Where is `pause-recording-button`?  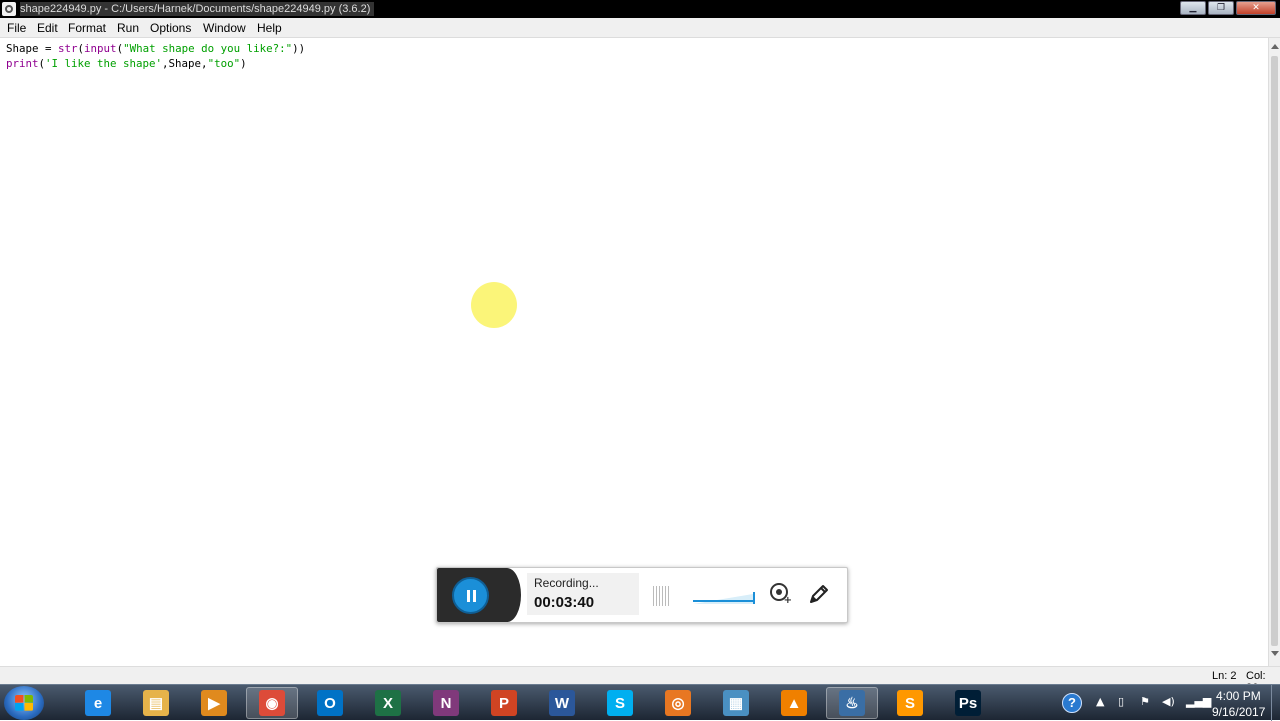
pause-recording-button is located at coordinates (470, 595).